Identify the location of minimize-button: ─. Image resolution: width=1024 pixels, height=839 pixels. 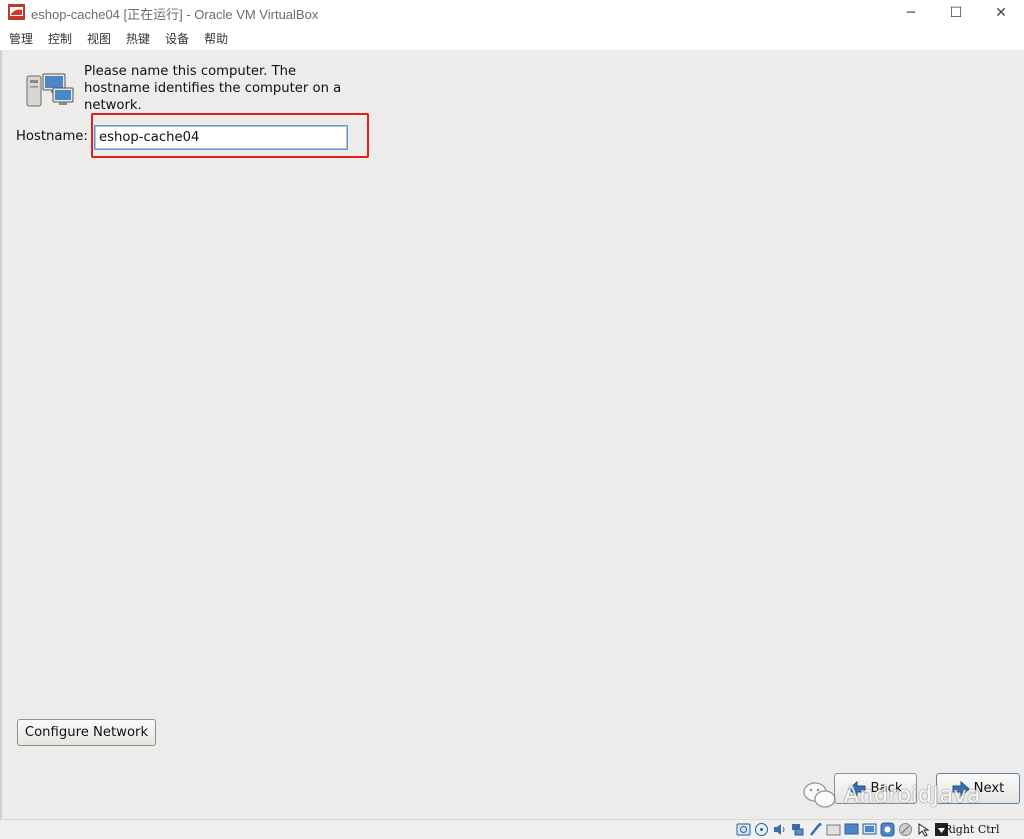
(911, 13).